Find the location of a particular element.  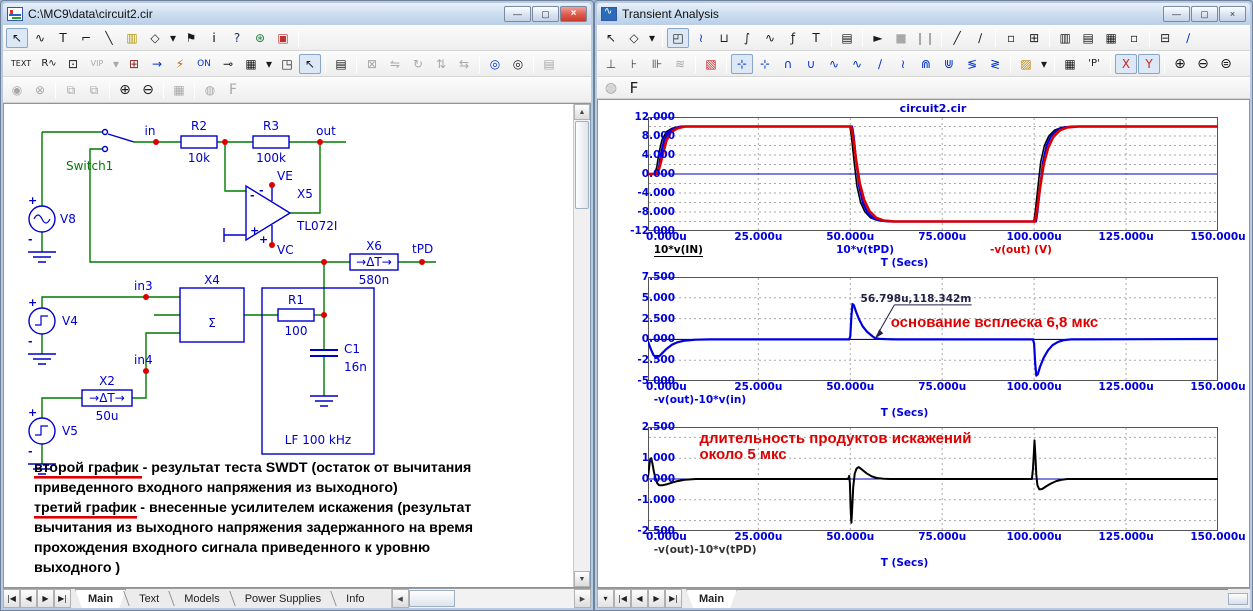

pin-connections-icon: ⊸ is located at coordinates (228, 64).